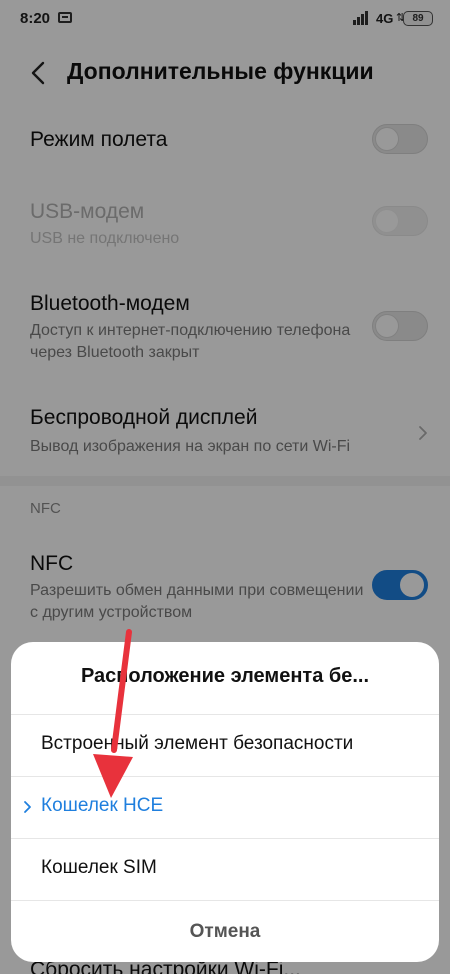  Describe the element at coordinates (225, 932) in the screenshot. I see `cancel-button: Отмена` at that location.